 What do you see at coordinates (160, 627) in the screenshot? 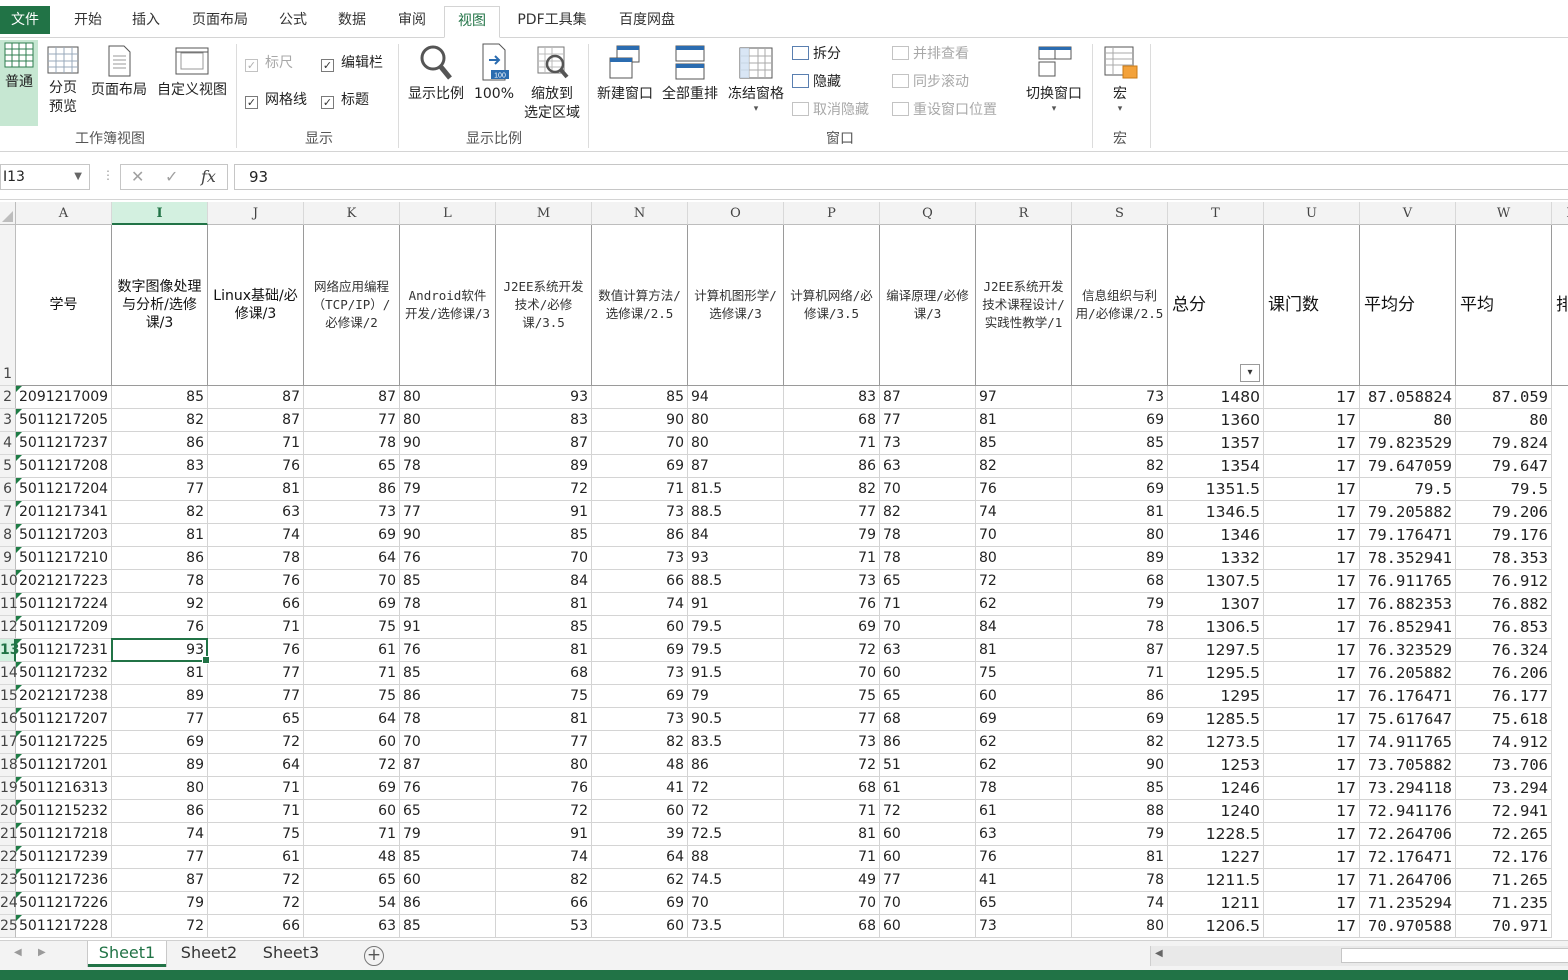
I see `table-cell: 76` at bounding box center [160, 627].